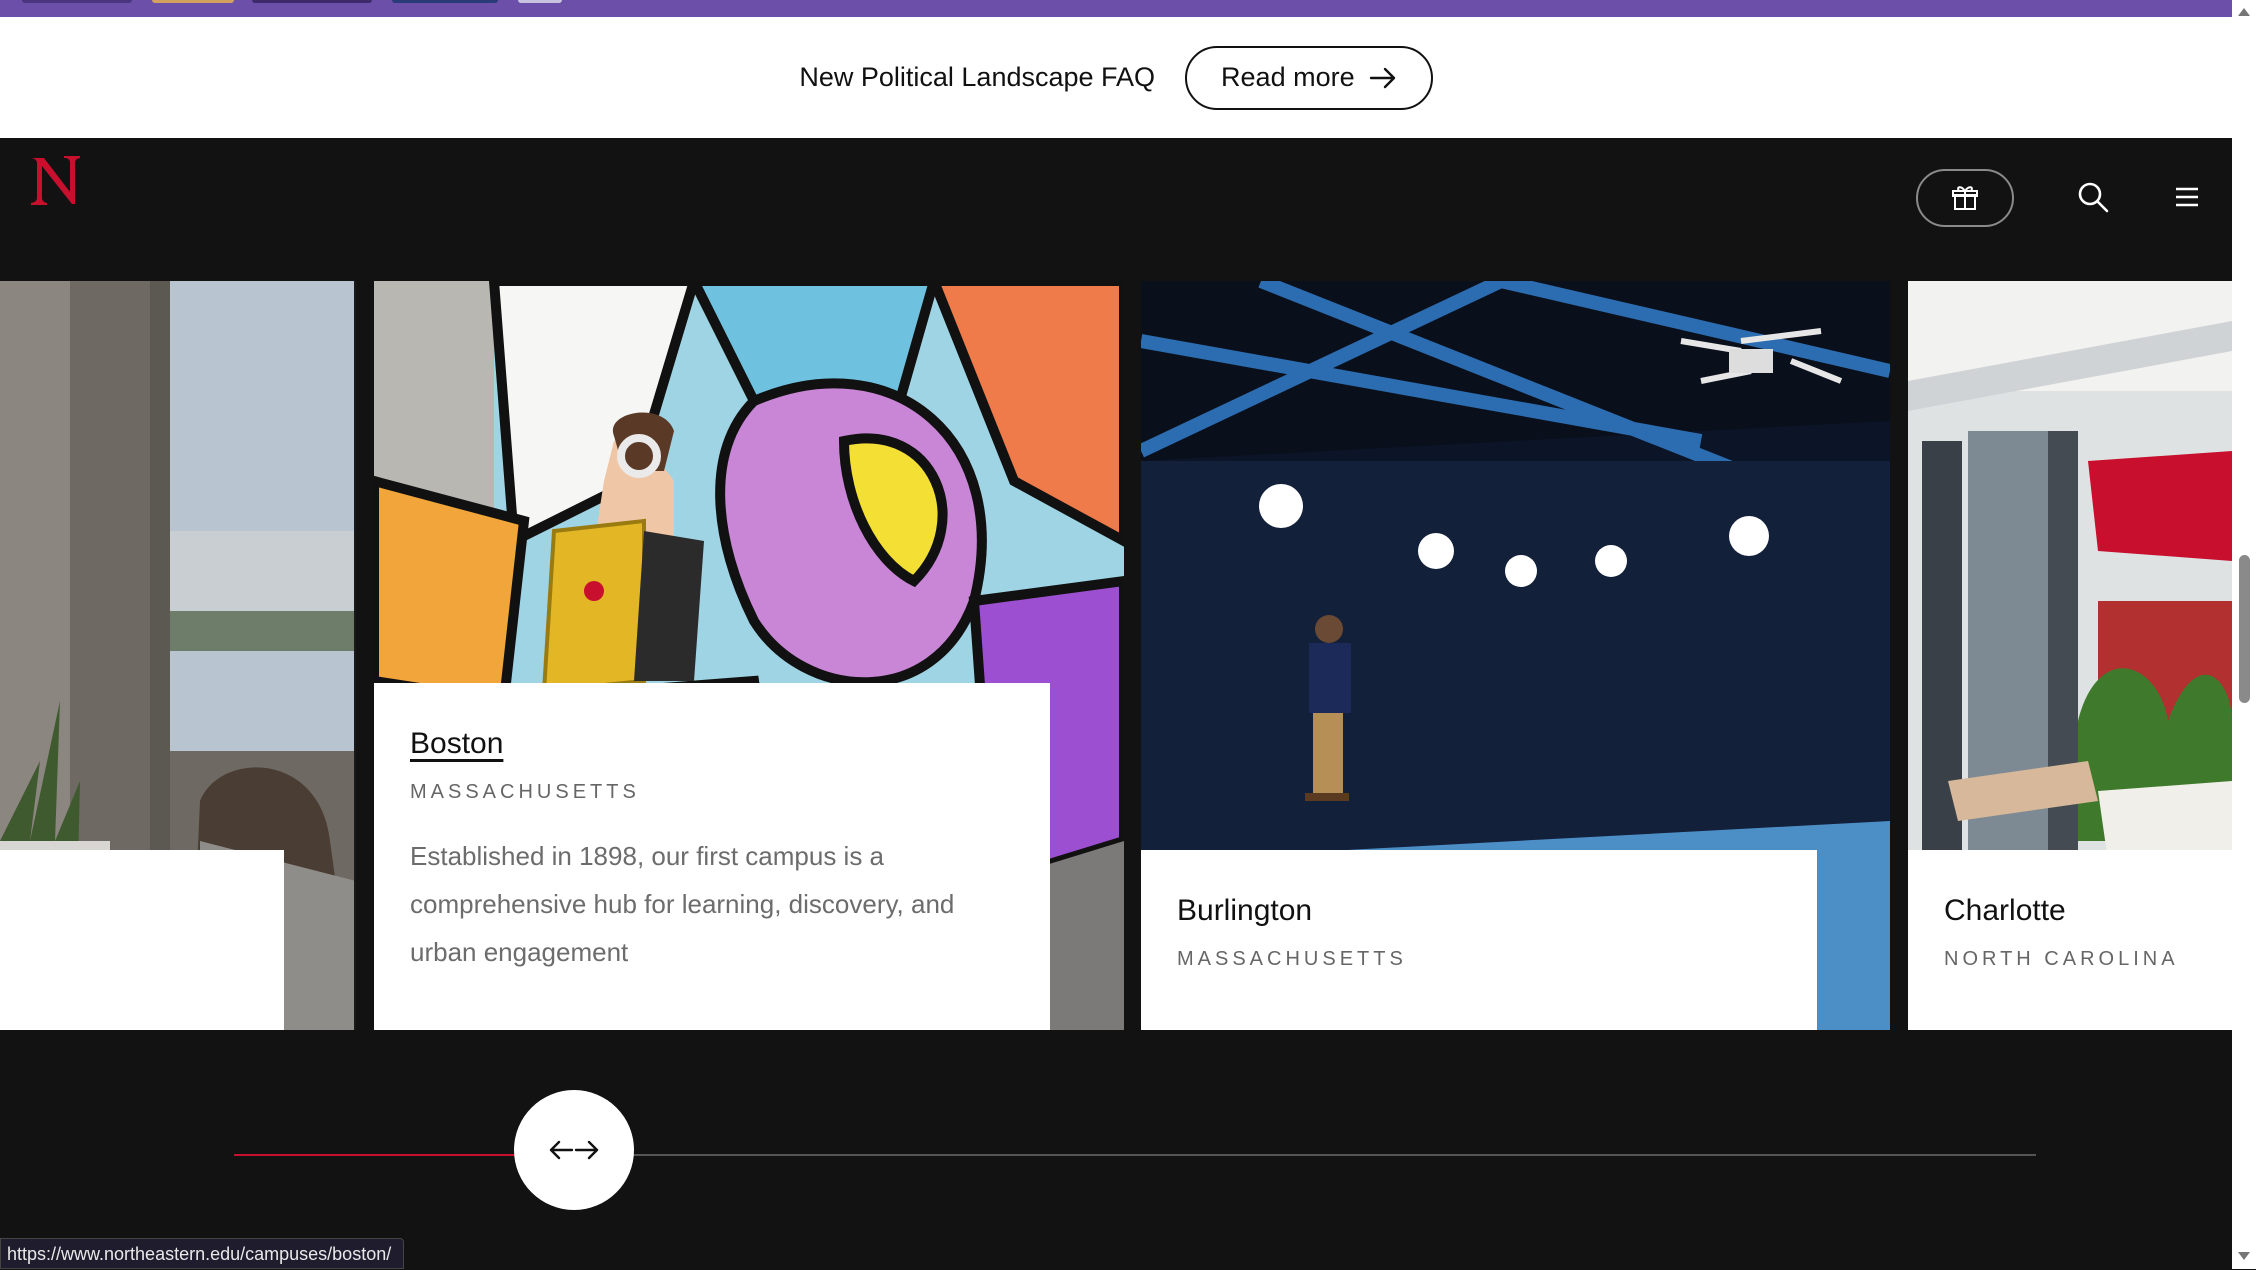 This screenshot has height=1270, width=2256. What do you see at coordinates (1382, 77) in the screenshot?
I see `arrow-right-icon` at bounding box center [1382, 77].